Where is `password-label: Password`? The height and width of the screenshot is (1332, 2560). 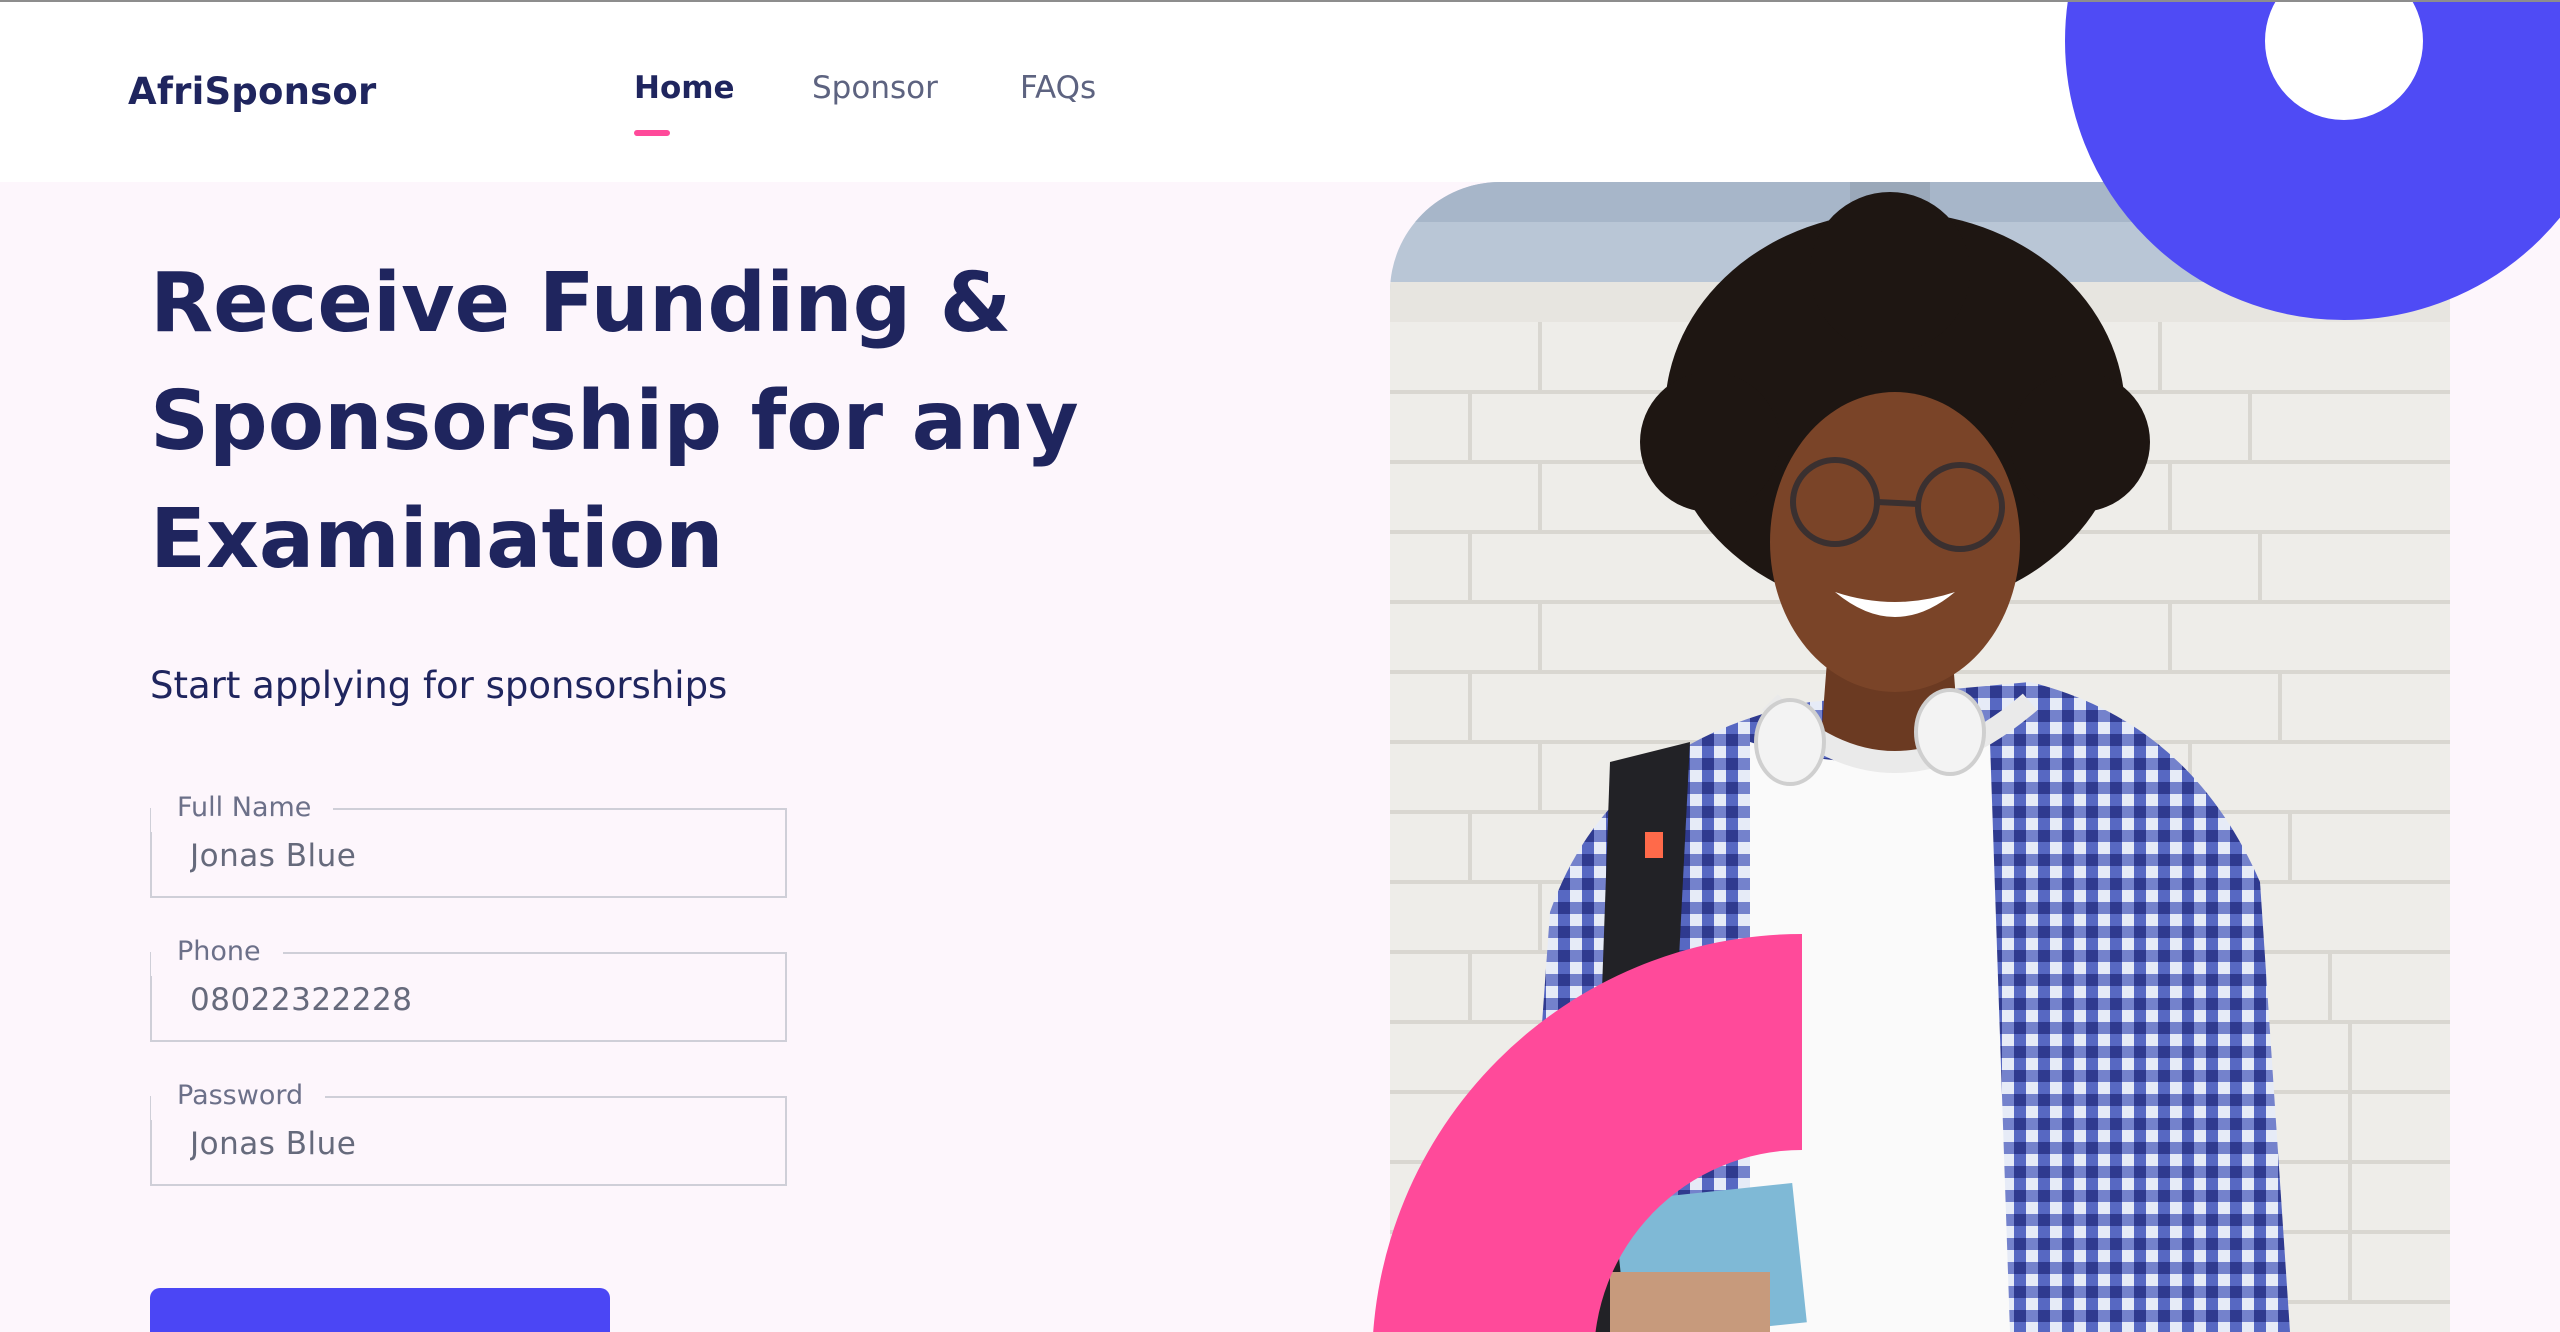 password-label: Password is located at coordinates (238, 1096).